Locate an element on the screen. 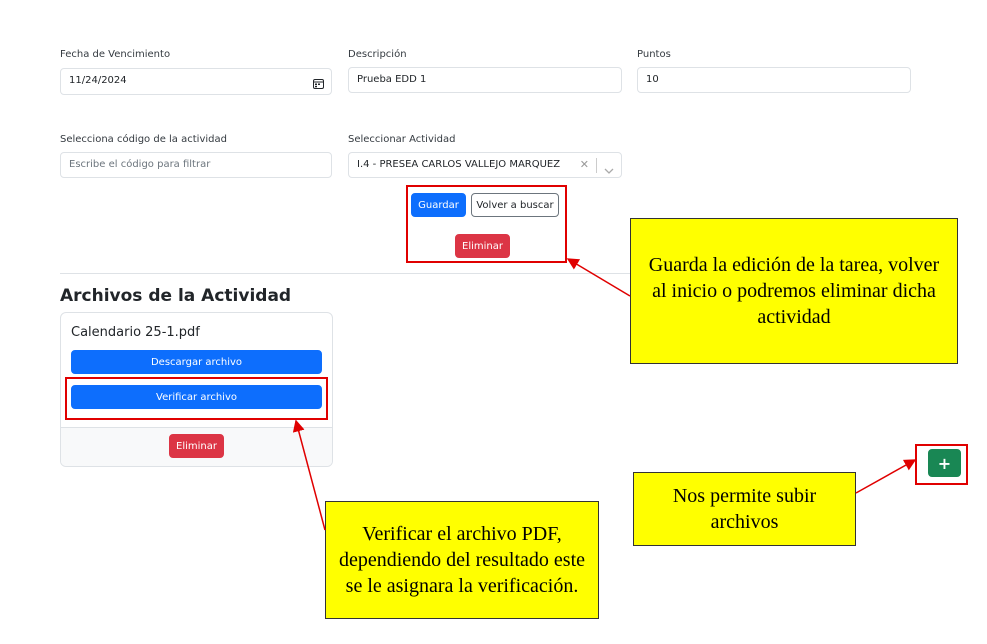 This screenshot has width=987, height=644. file-name: Calendario 25-1.pdf is located at coordinates (135, 332).